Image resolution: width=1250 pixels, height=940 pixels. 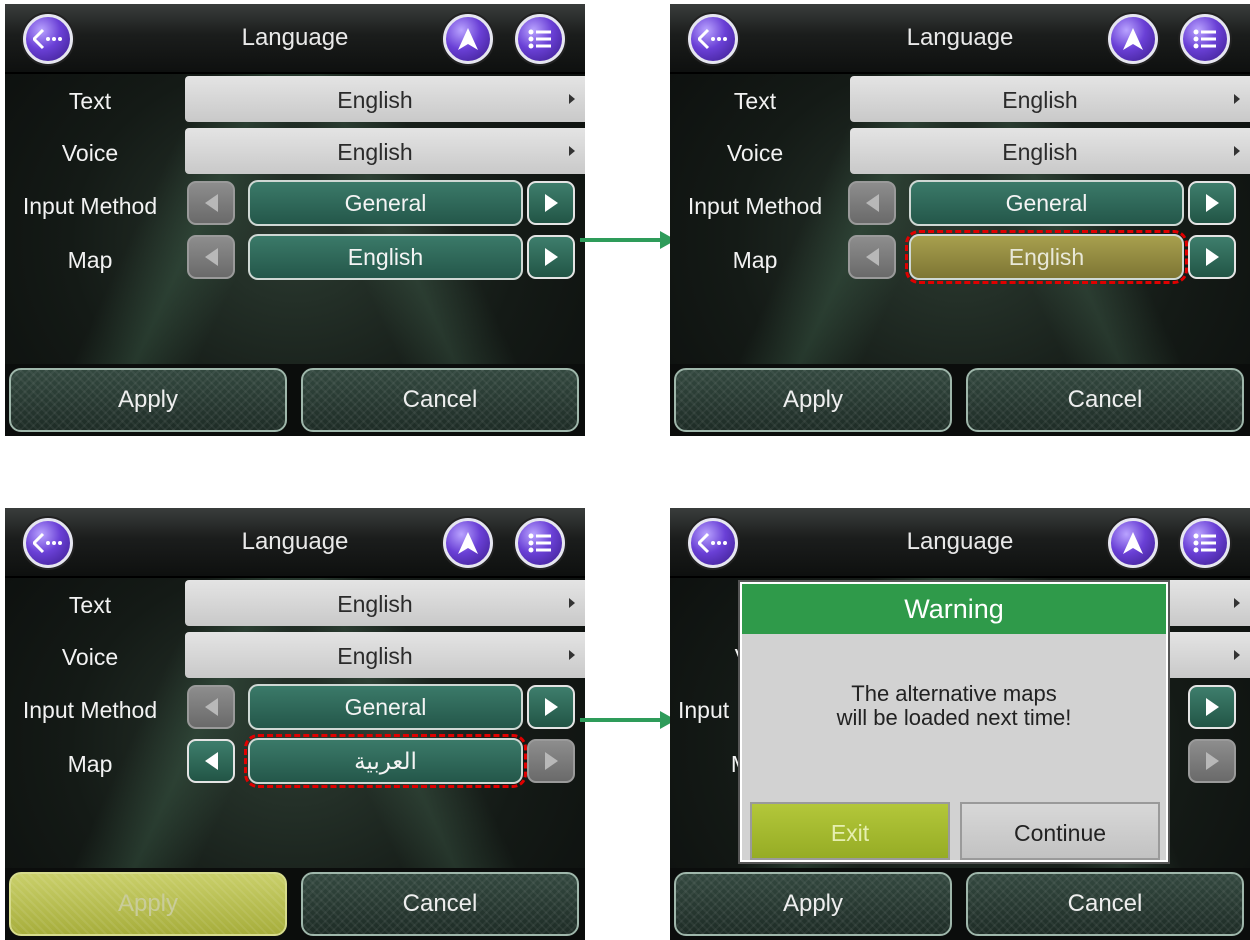 What do you see at coordinates (954, 693) in the screenshot?
I see `dialog-message-line-1: The alternative maps` at bounding box center [954, 693].